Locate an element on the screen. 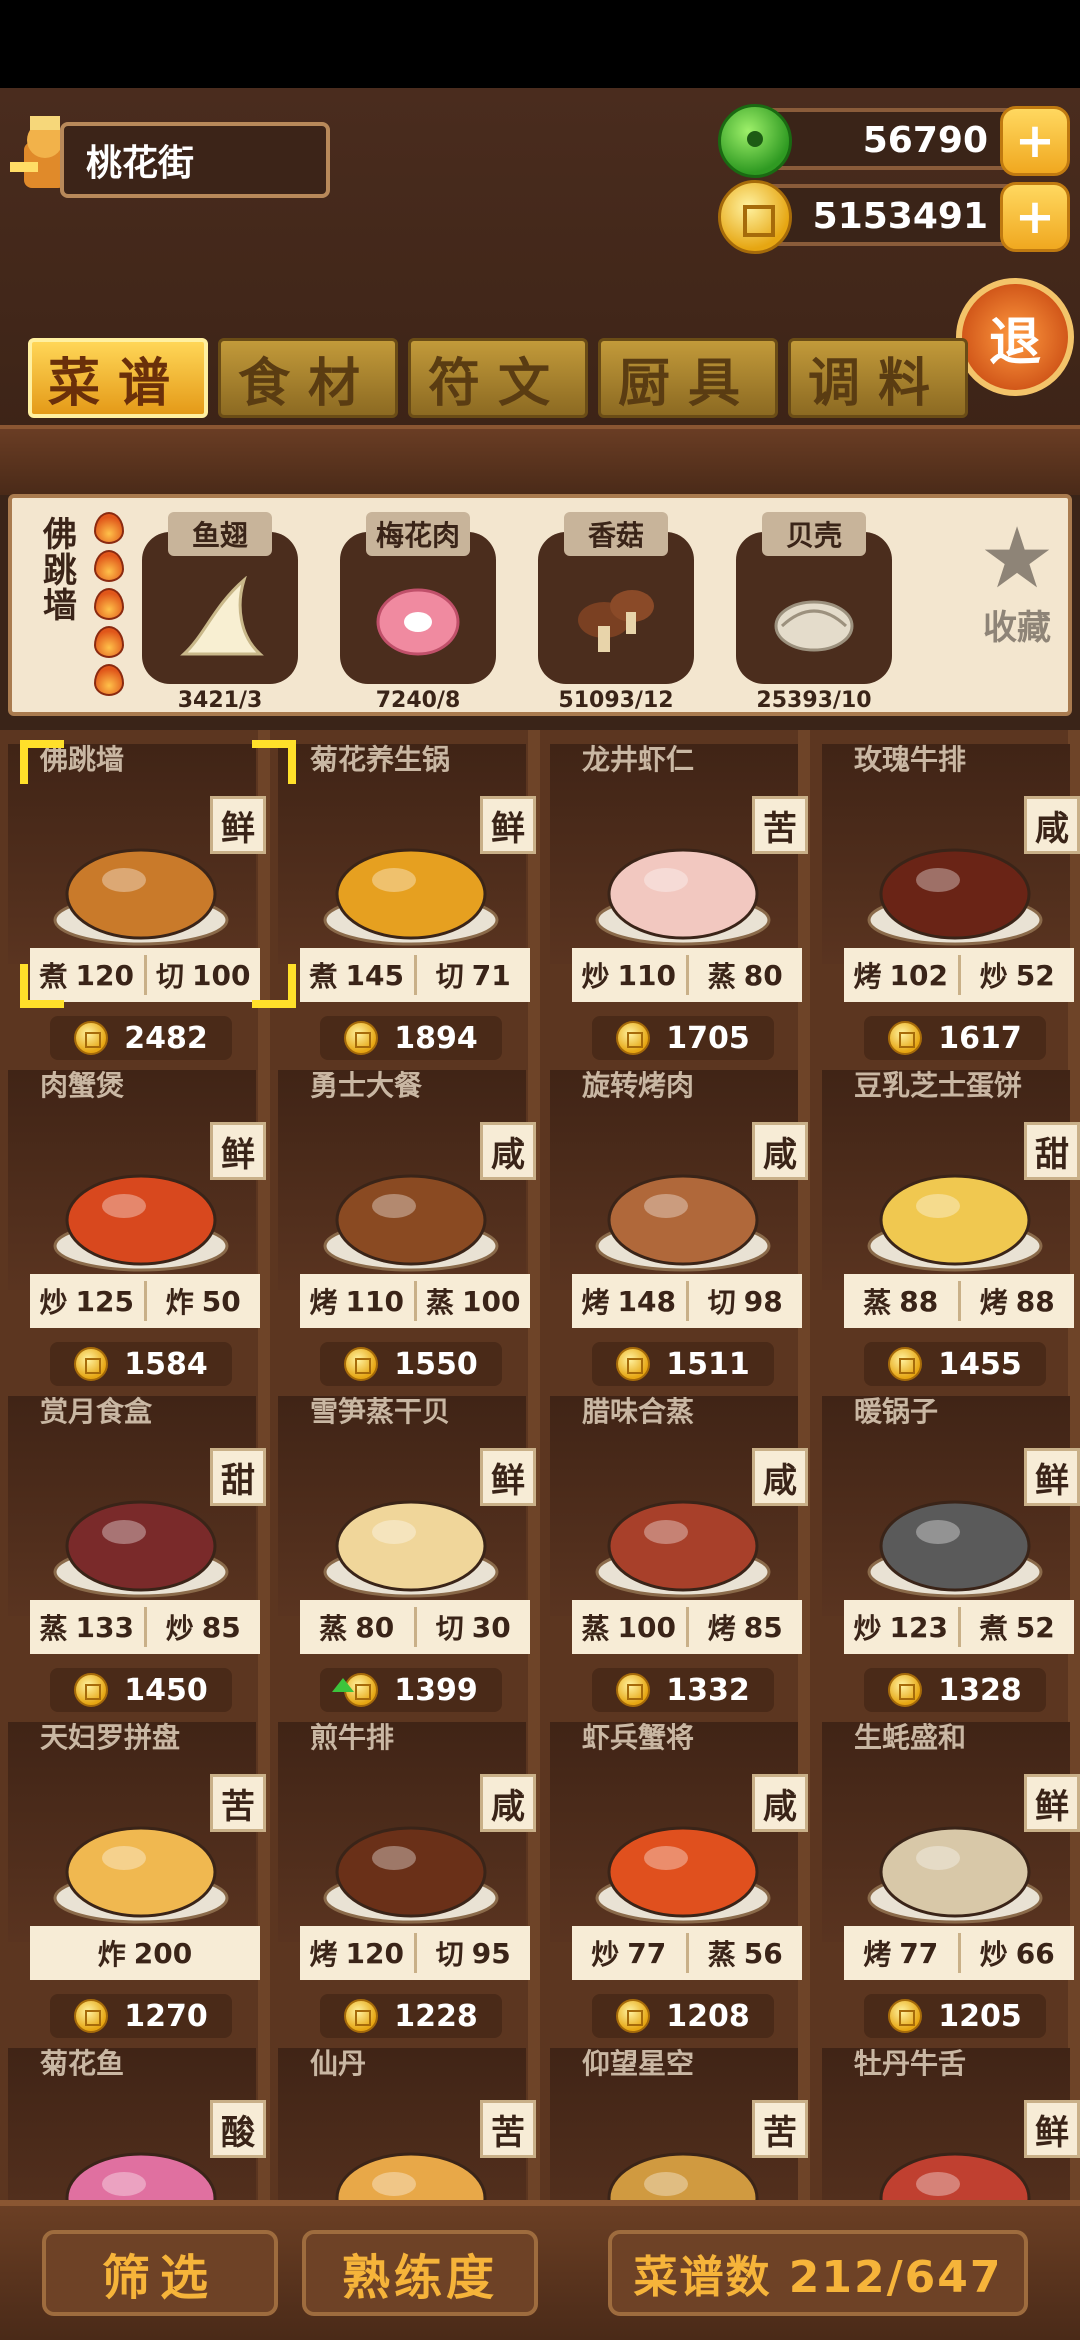 Image resolution: width=1080 pixels, height=2340 pixels. recipe-name: 龙井虾仁 is located at coordinates (638, 759).